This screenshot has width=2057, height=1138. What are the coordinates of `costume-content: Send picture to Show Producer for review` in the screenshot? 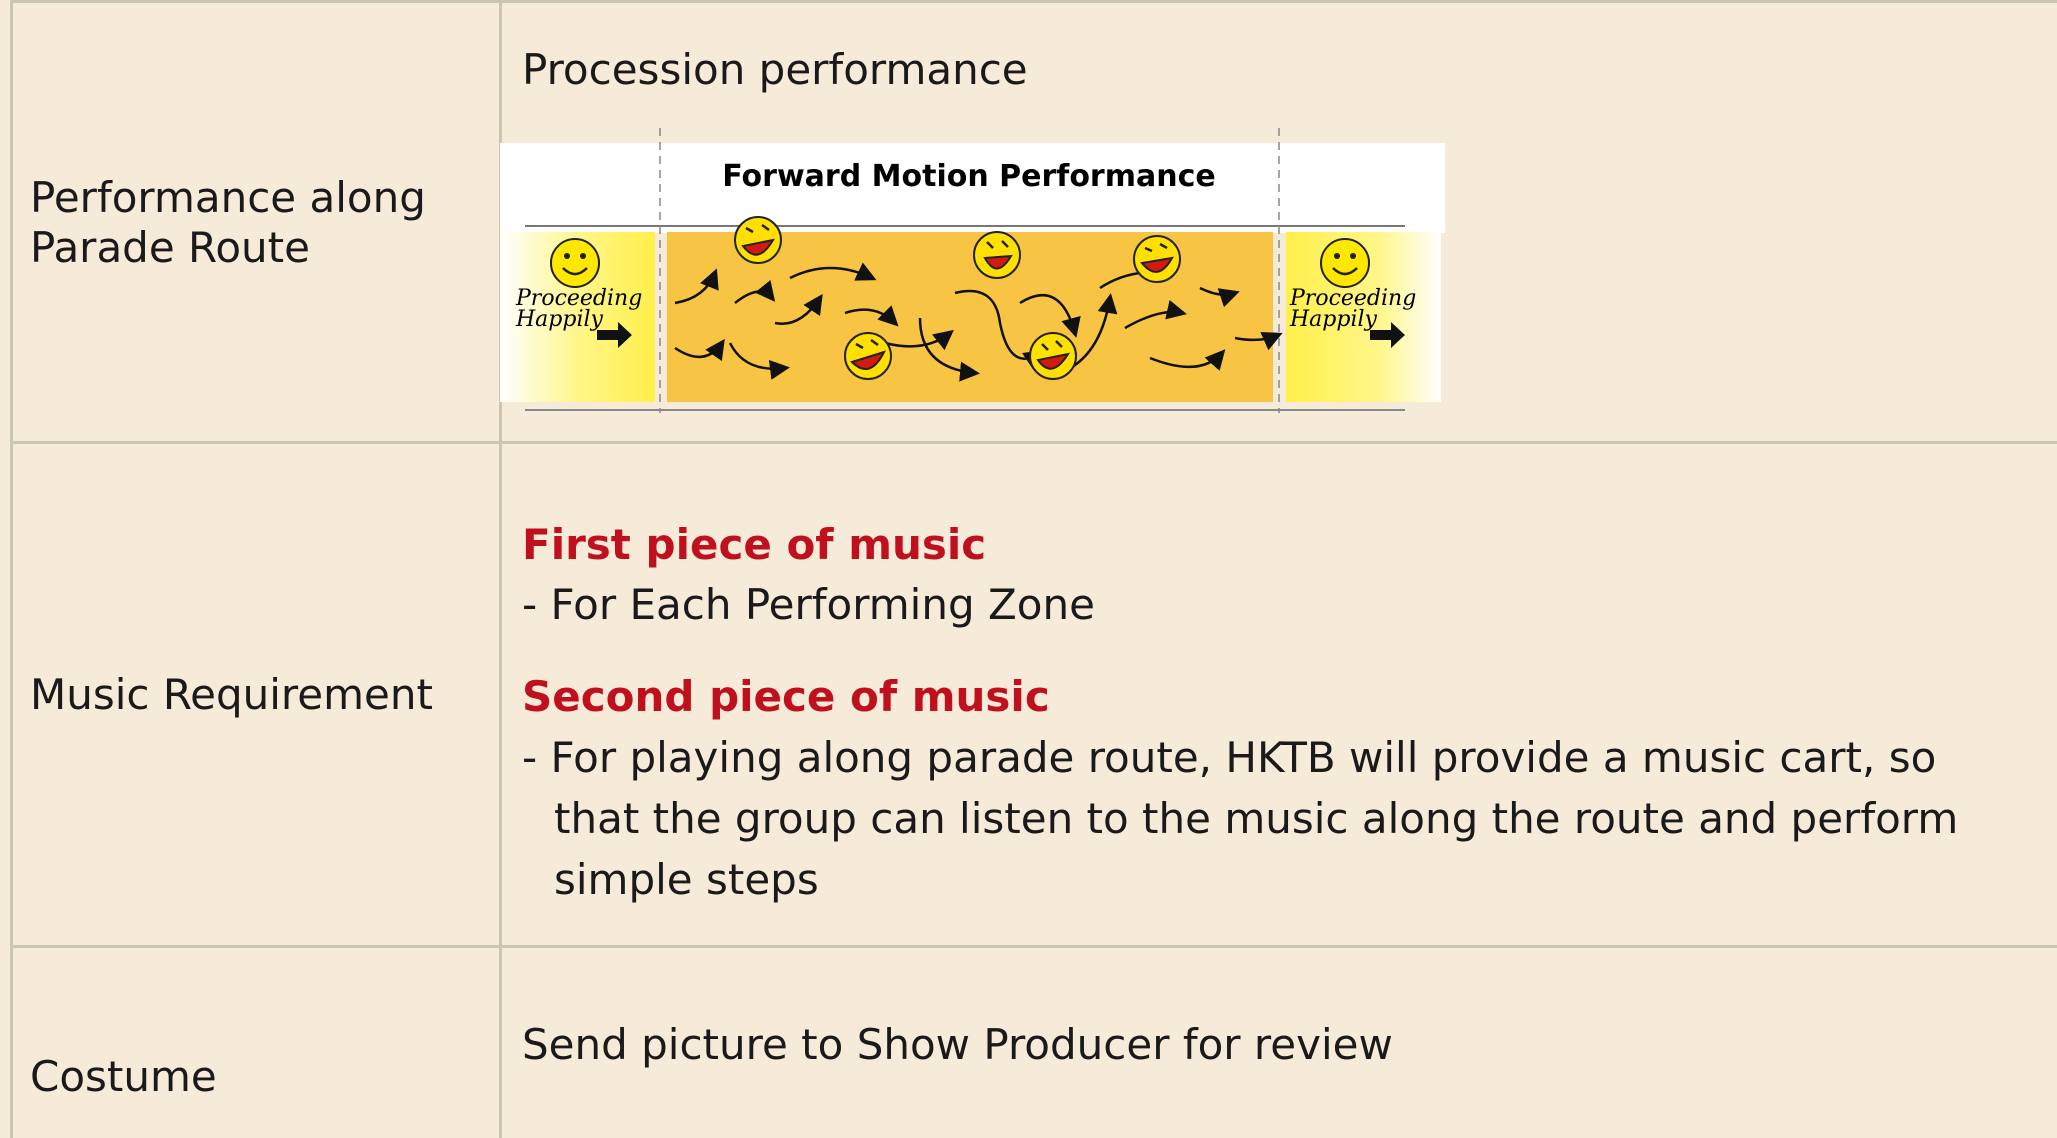 It's located at (957, 1044).